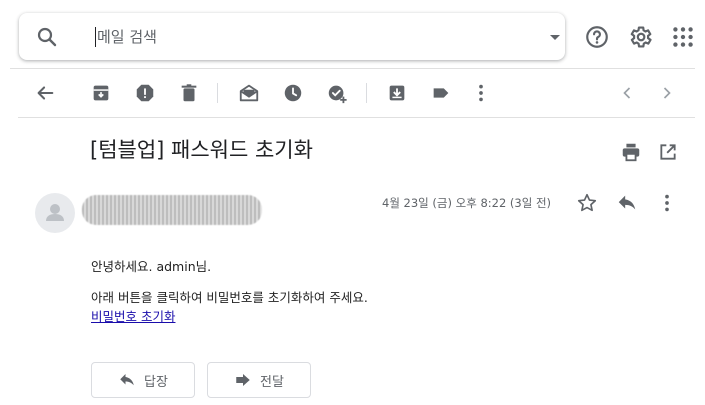 The image size is (705, 405). Describe the element at coordinates (397, 93) in the screenshot. I see `move-to-icon` at that location.